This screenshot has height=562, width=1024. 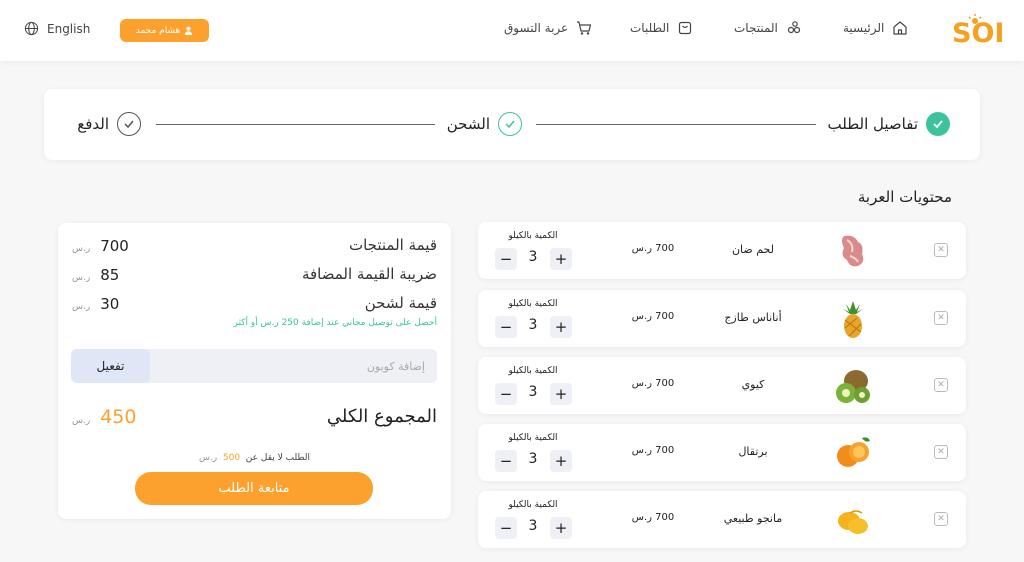 I want to click on shipping-label: قيمة لشحن, so click(x=400, y=303).